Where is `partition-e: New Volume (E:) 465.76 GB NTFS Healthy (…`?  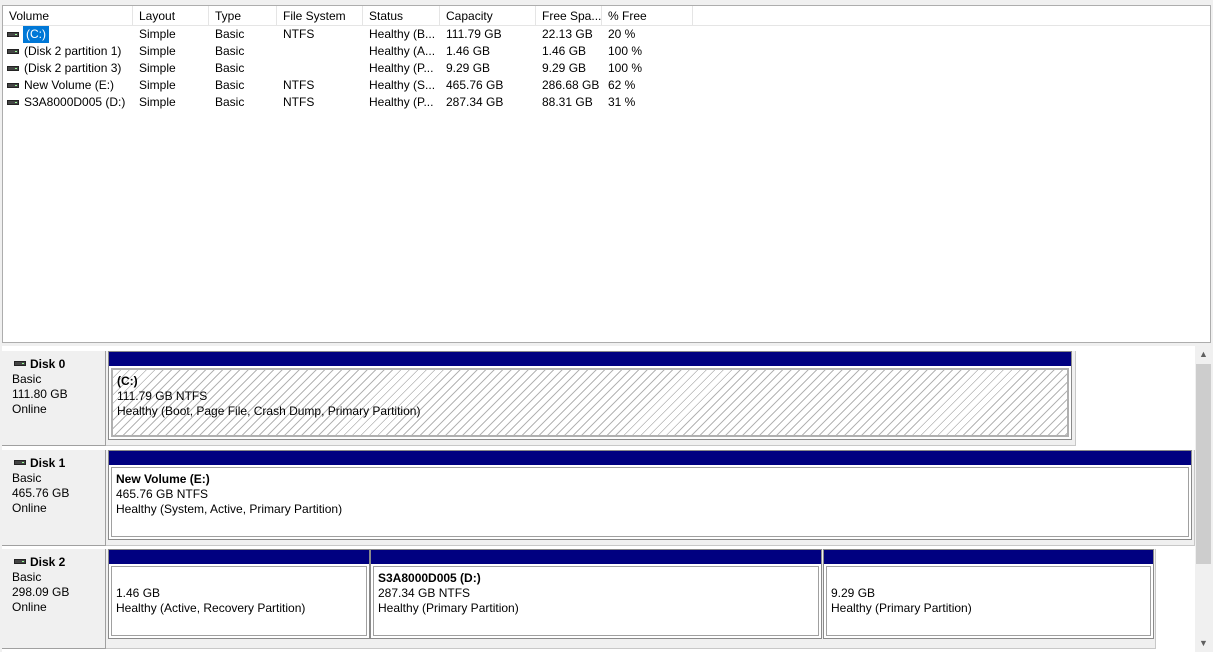
partition-e: New Volume (E:) 465.76 GB NTFS Healthy (… is located at coordinates (650, 495).